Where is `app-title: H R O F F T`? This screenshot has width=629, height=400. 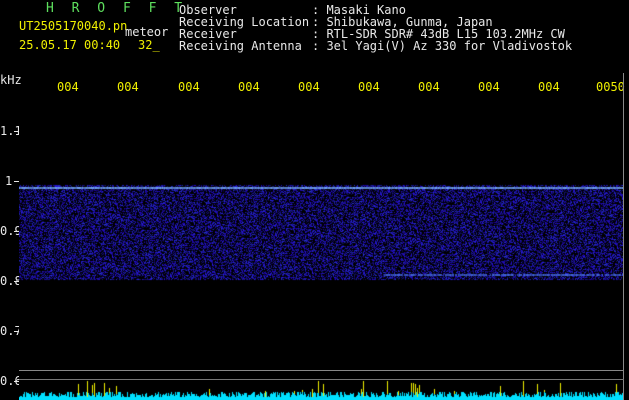 app-title: H R O F F T is located at coordinates (117, 8).